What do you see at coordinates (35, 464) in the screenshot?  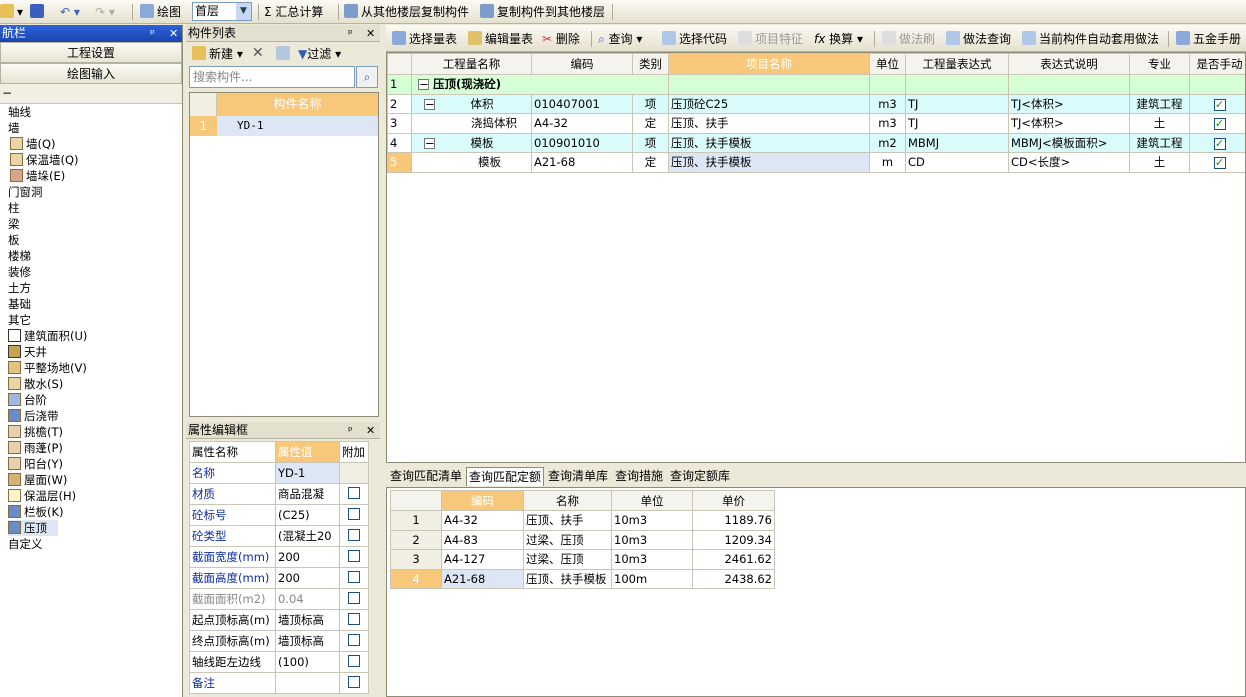 I see `nav-item-balcony: 阳台(Y)` at bounding box center [35, 464].